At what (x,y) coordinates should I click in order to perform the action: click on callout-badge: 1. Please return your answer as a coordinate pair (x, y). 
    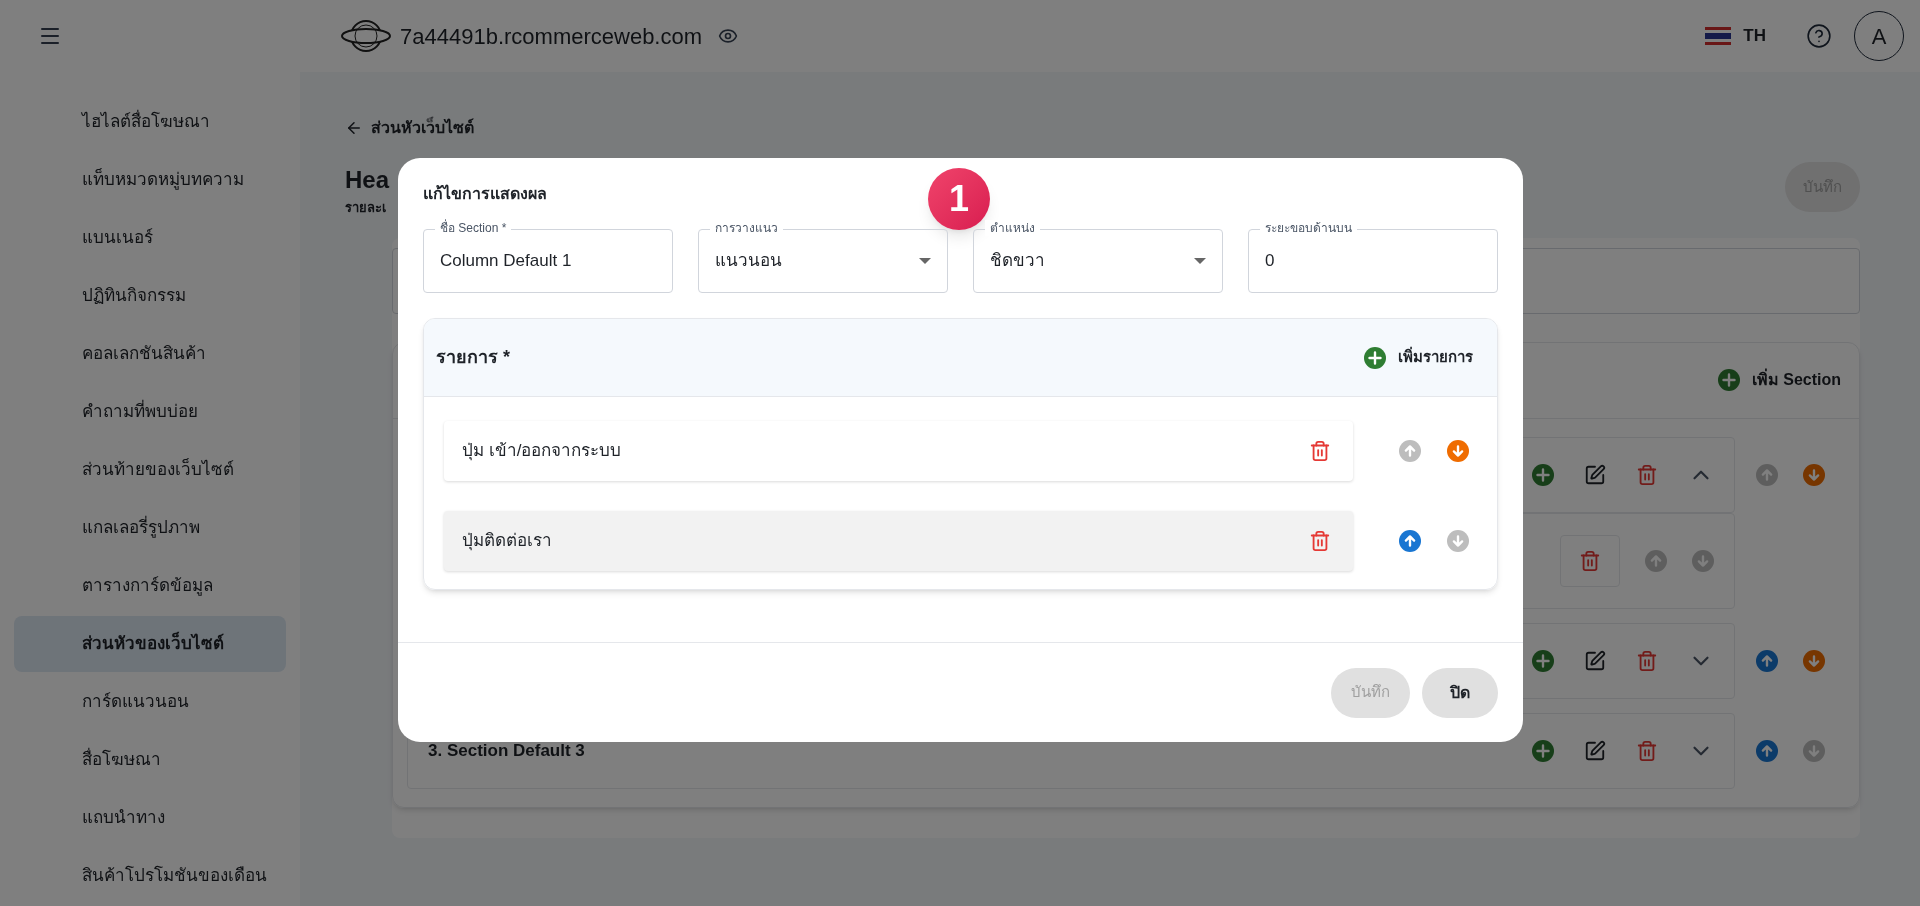
    Looking at the image, I should click on (959, 199).